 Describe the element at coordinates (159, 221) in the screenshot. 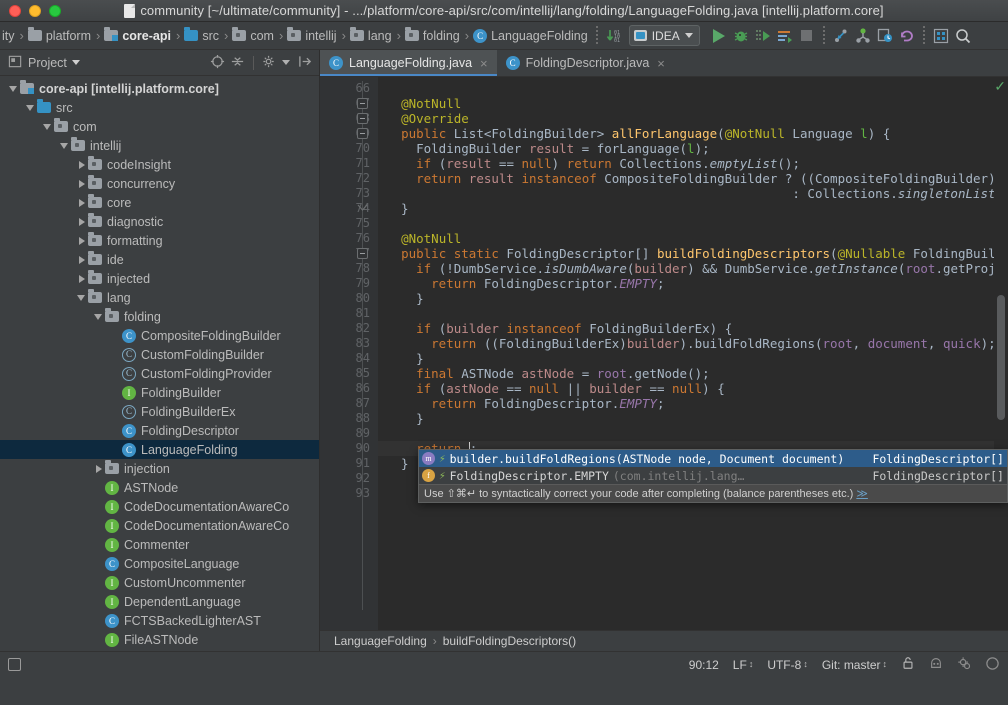

I see `tree-node-diagnostic: diagnostic` at that location.